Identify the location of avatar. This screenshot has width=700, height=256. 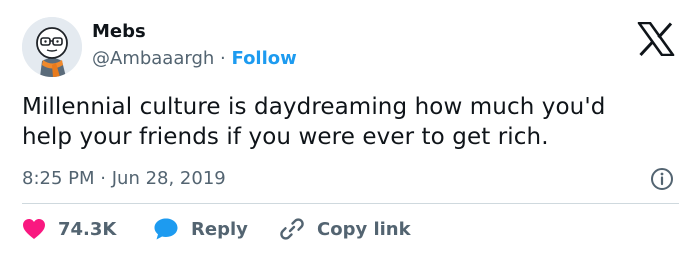
(52, 47).